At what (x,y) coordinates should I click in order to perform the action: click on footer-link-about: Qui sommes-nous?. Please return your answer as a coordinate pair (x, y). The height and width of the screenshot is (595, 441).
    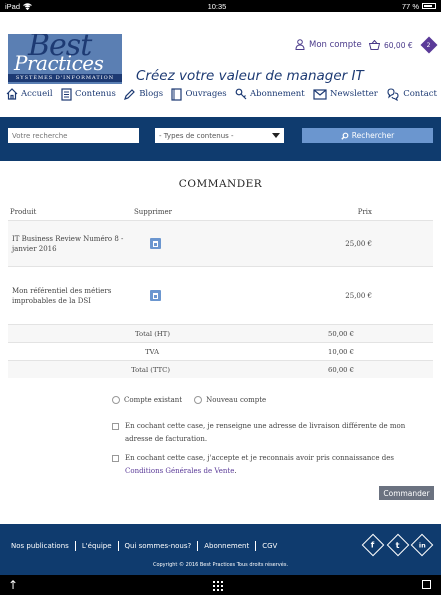
    Looking at the image, I should click on (158, 546).